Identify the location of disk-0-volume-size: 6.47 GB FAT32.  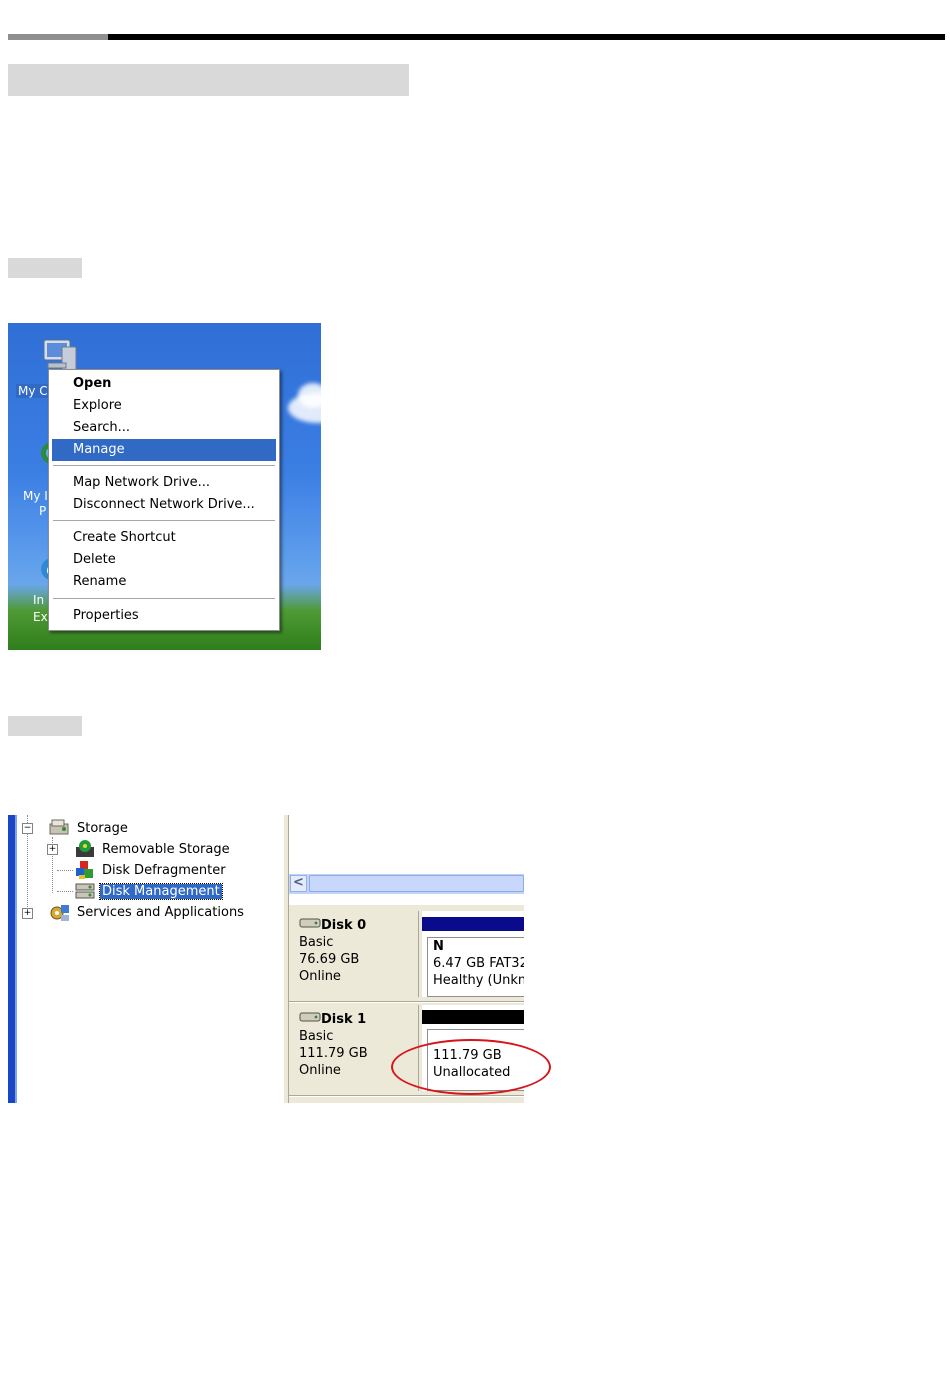
(478, 963).